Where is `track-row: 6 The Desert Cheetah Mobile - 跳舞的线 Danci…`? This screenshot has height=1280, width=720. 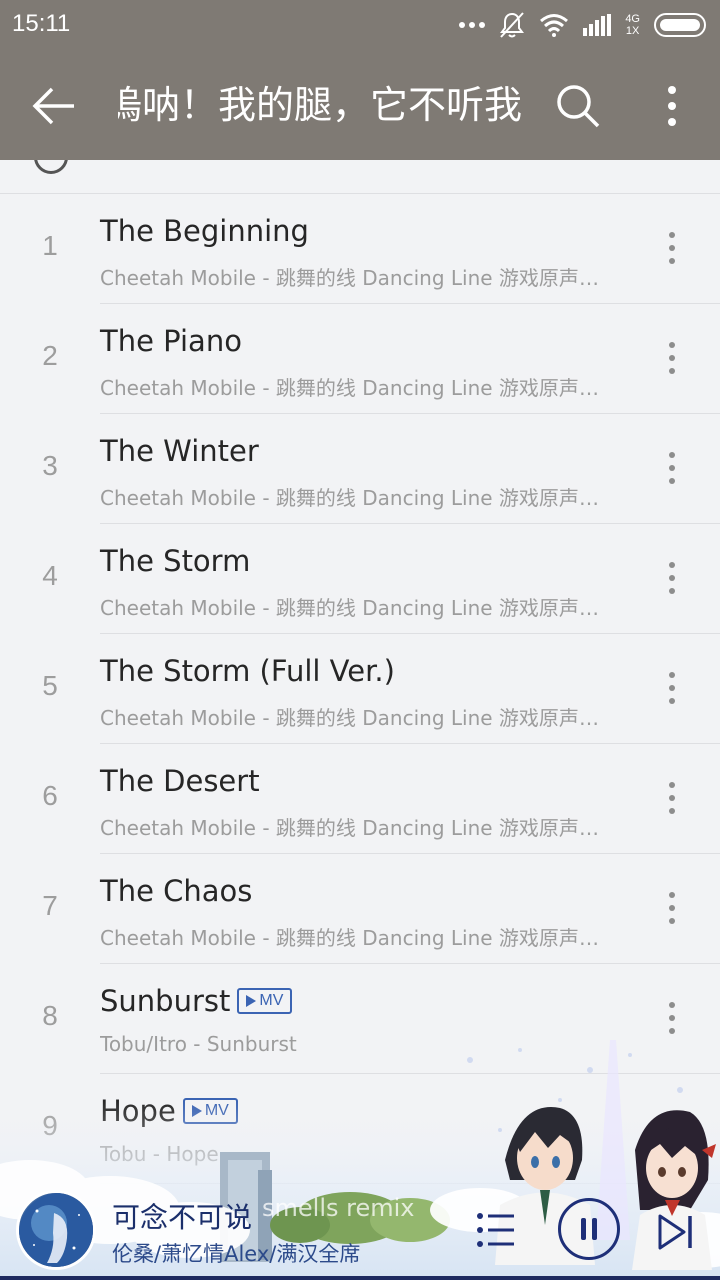 track-row: 6 The Desert Cheetah Mobile - 跳舞的线 Danci… is located at coordinates (360, 799).